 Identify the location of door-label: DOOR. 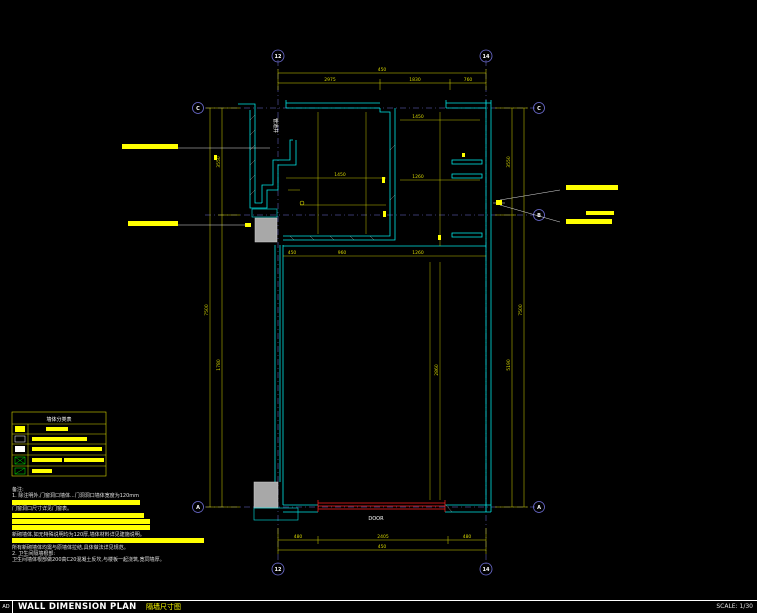
(376, 519).